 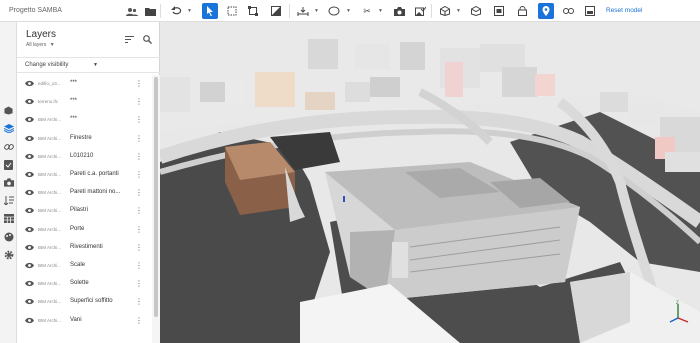 What do you see at coordinates (176, 11) in the screenshot?
I see `orbit-tool-icon` at bounding box center [176, 11].